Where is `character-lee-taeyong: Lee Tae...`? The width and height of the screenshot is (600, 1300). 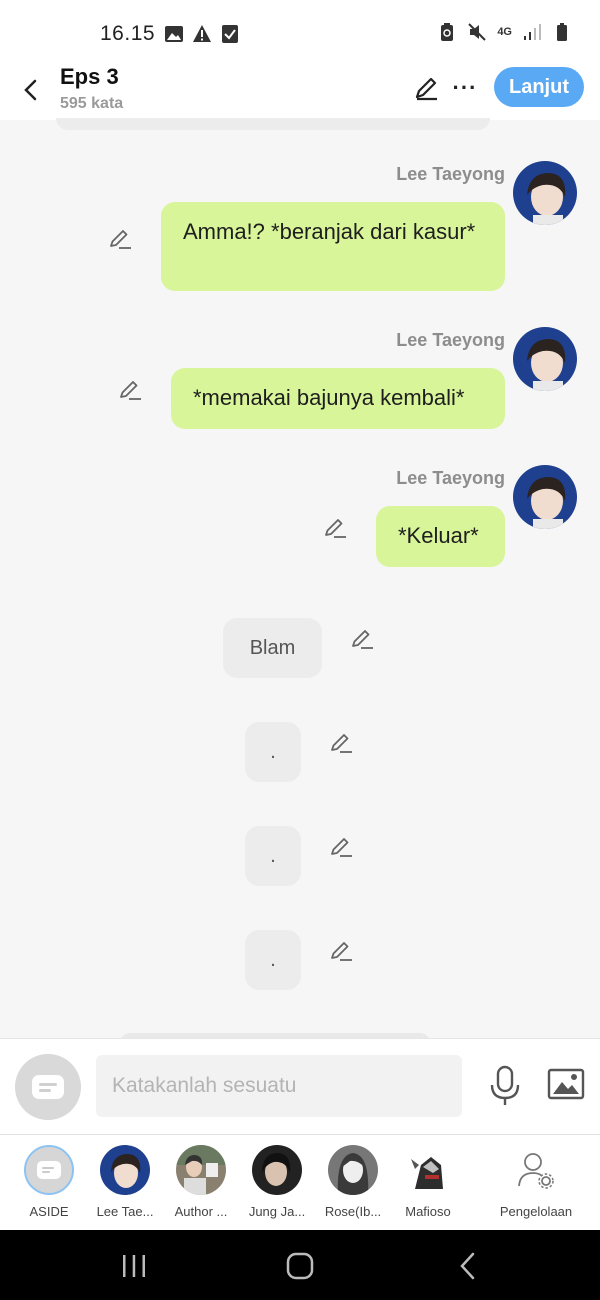
character-lee-taeyong: Lee Tae... is located at coordinates (125, 1182).